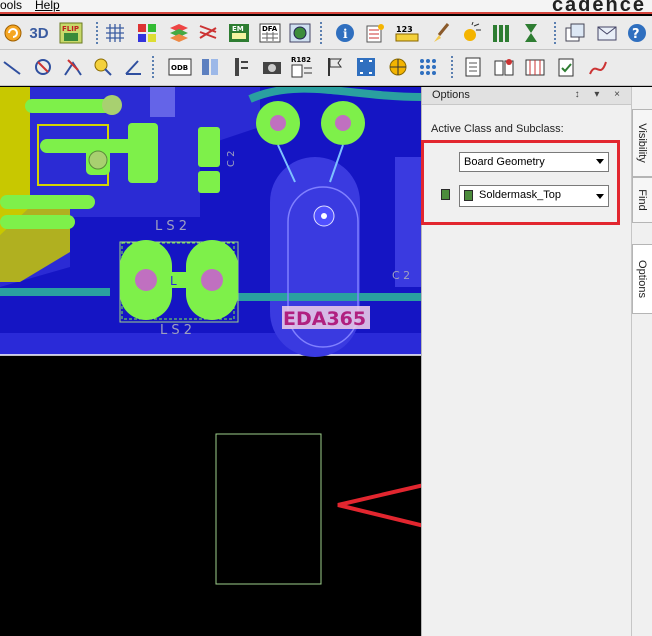 The width and height of the screenshot is (652, 636). What do you see at coordinates (598, 8) in the screenshot?
I see `cadence-logo: cadence` at bounding box center [598, 8].